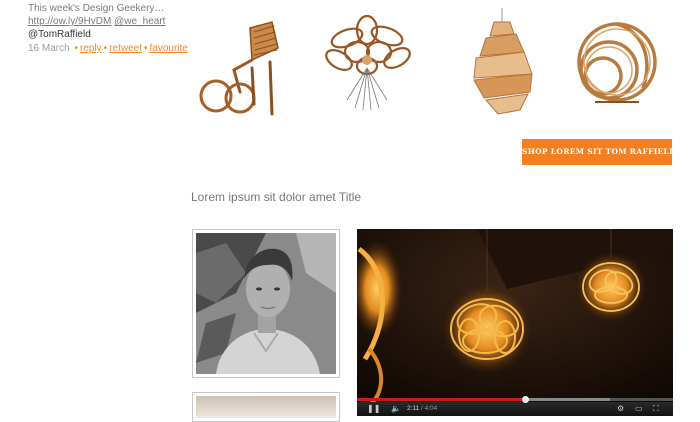 This screenshot has height=422, width=700. Describe the element at coordinates (169, 48) in the screenshot. I see `favourite-link: favourite` at that location.